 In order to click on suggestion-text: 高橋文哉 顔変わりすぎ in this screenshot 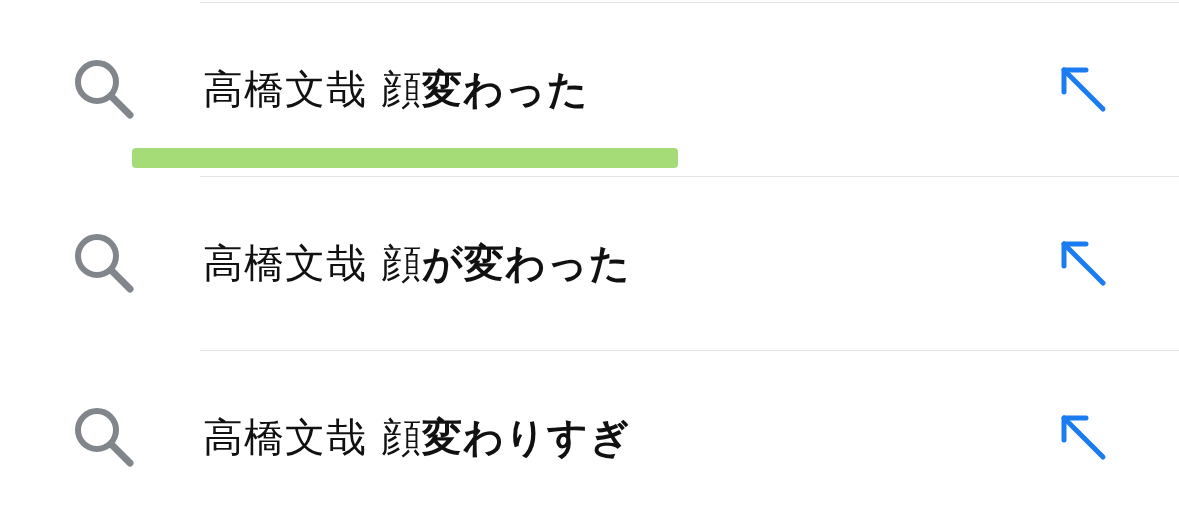, I will do `click(631, 437)`.